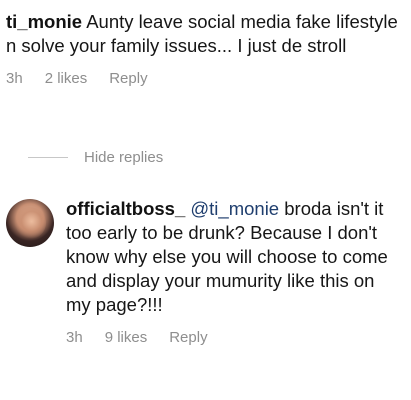  Describe the element at coordinates (128, 78) in the screenshot. I see `comment-reply-button: Reply` at that location.